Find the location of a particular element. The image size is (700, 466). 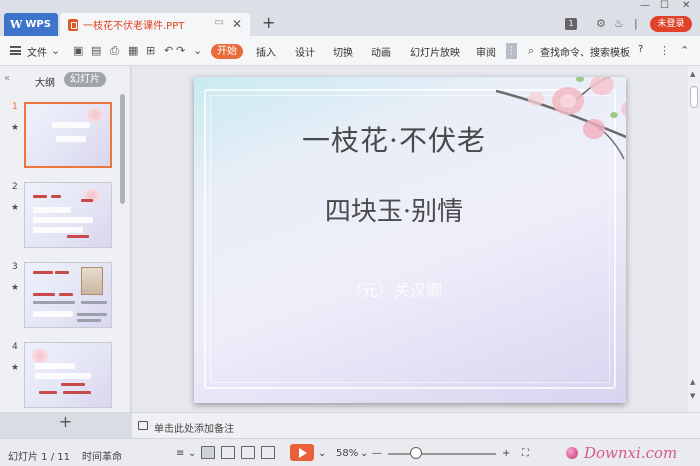

tab-home: 开始 is located at coordinates (227, 51).